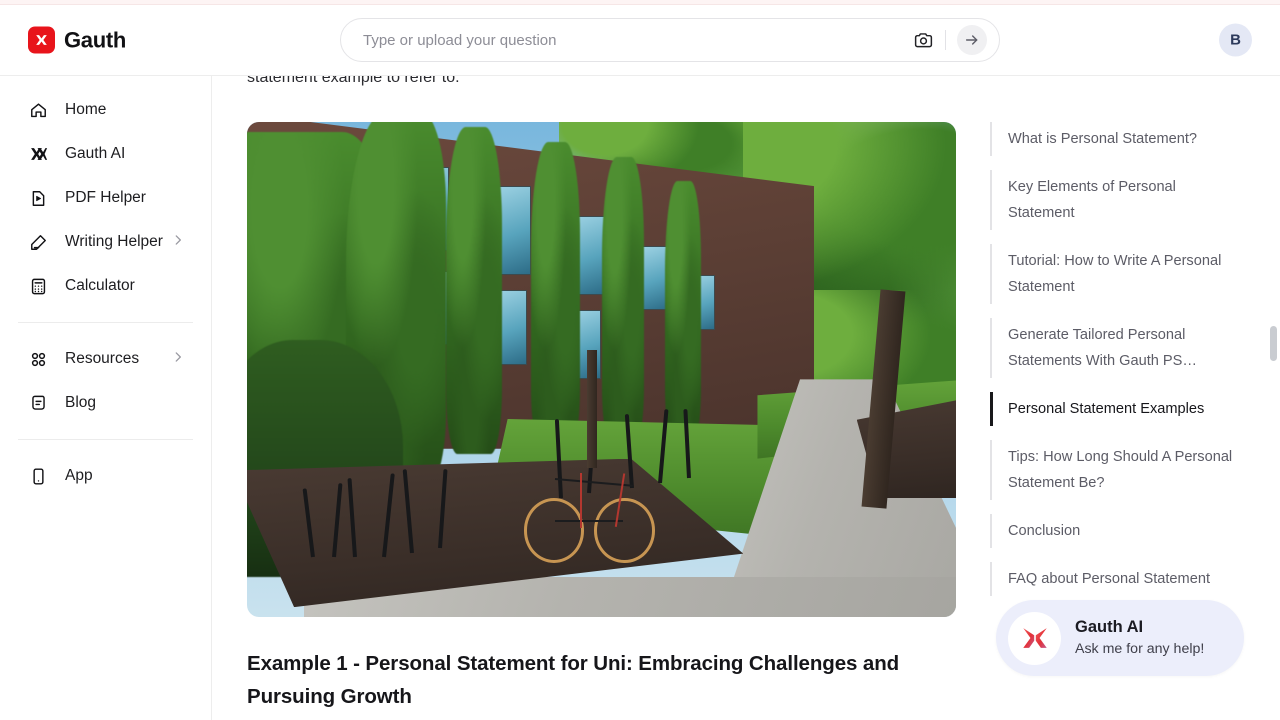 The image size is (1280, 720). I want to click on home-icon, so click(38, 110).